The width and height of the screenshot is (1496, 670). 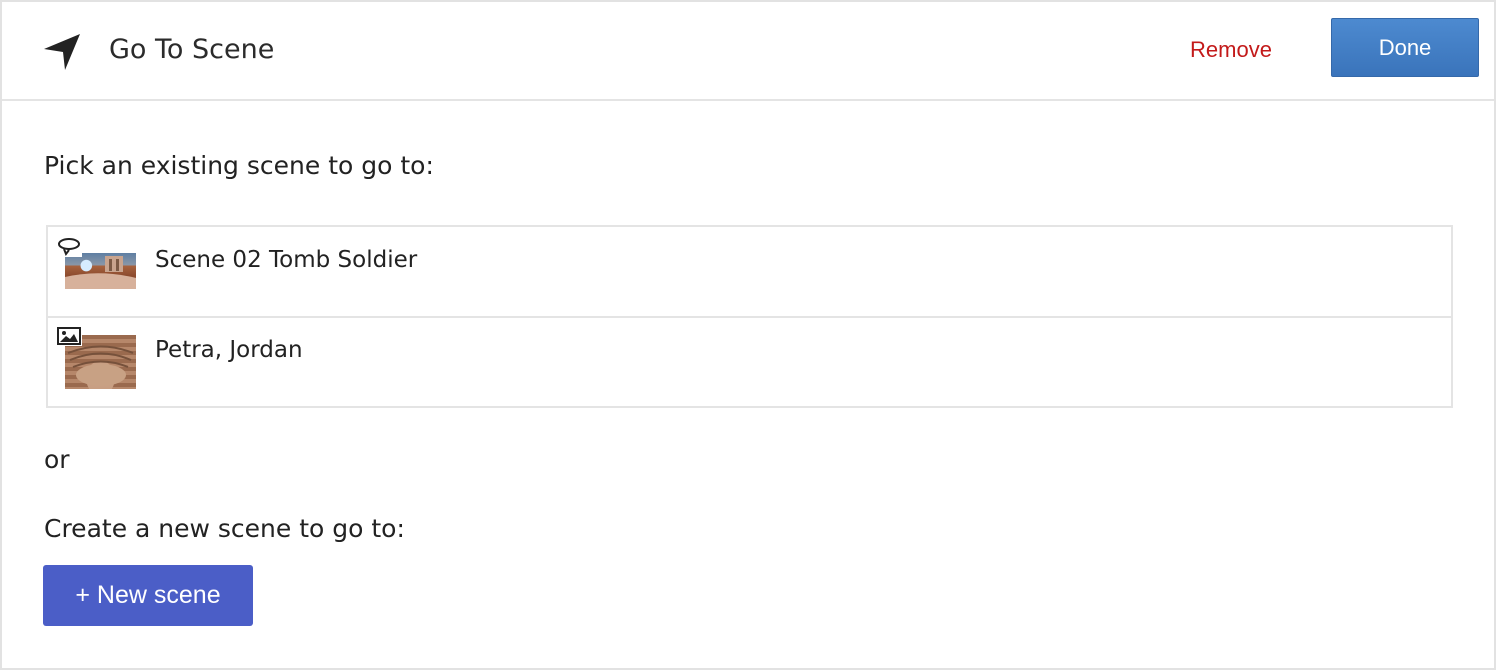 I want to click on navigation-arrow-icon, so click(x=62, y=52).